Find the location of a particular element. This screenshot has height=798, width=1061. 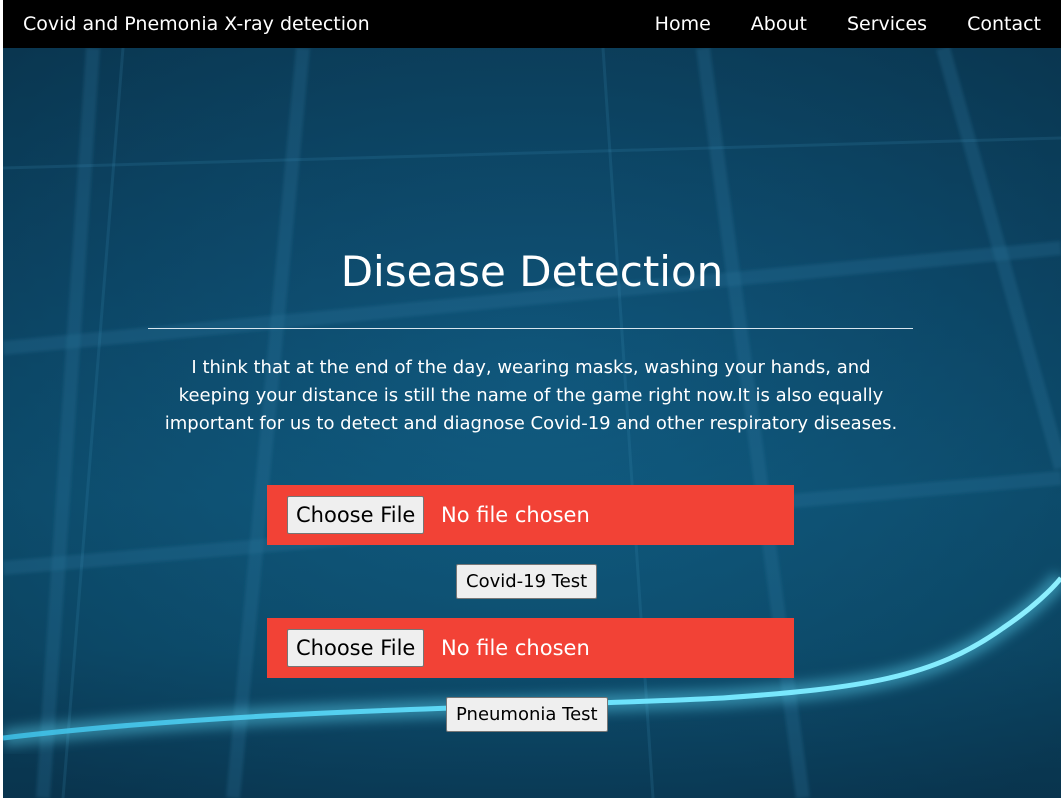

covid-upload-box: Choose File No file chosen is located at coordinates (530, 515).